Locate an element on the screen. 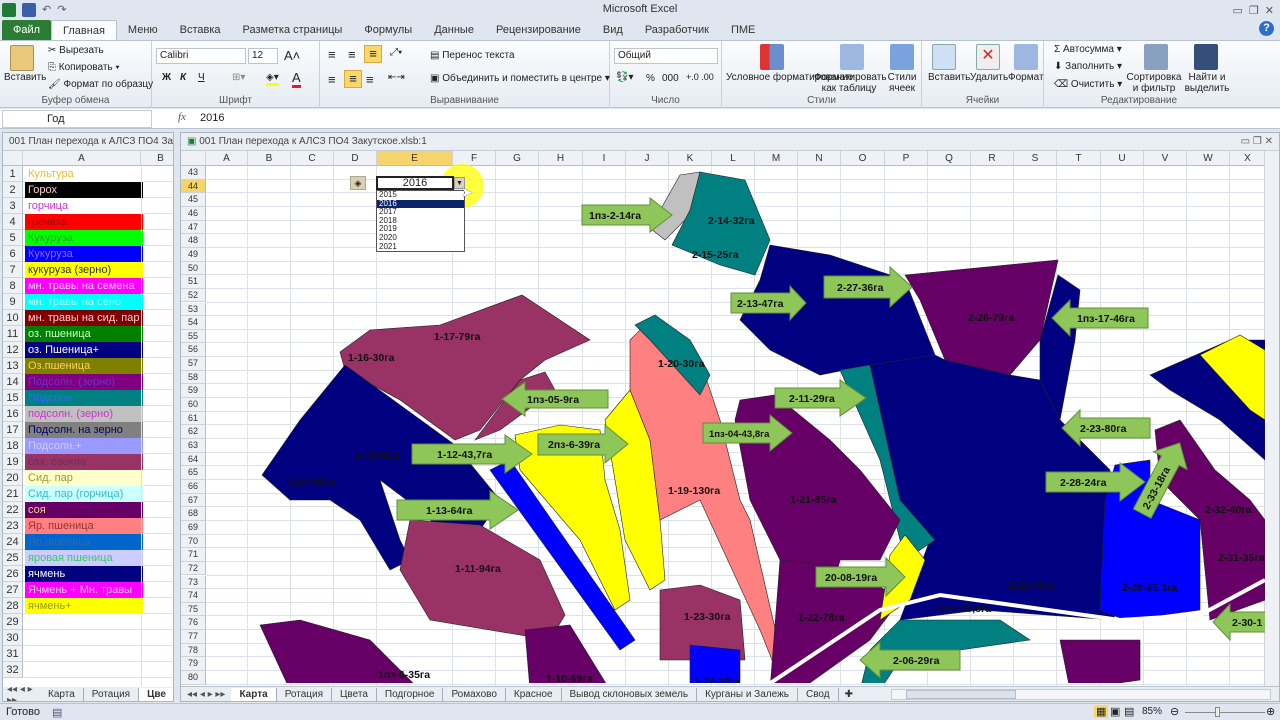 The width and height of the screenshot is (1280, 720). arrow-label: 2-27-36га is located at coordinates (860, 288).